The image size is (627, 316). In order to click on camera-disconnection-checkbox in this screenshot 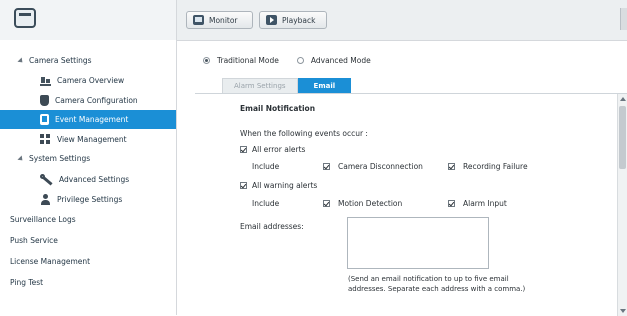, I will do `click(326, 166)`.